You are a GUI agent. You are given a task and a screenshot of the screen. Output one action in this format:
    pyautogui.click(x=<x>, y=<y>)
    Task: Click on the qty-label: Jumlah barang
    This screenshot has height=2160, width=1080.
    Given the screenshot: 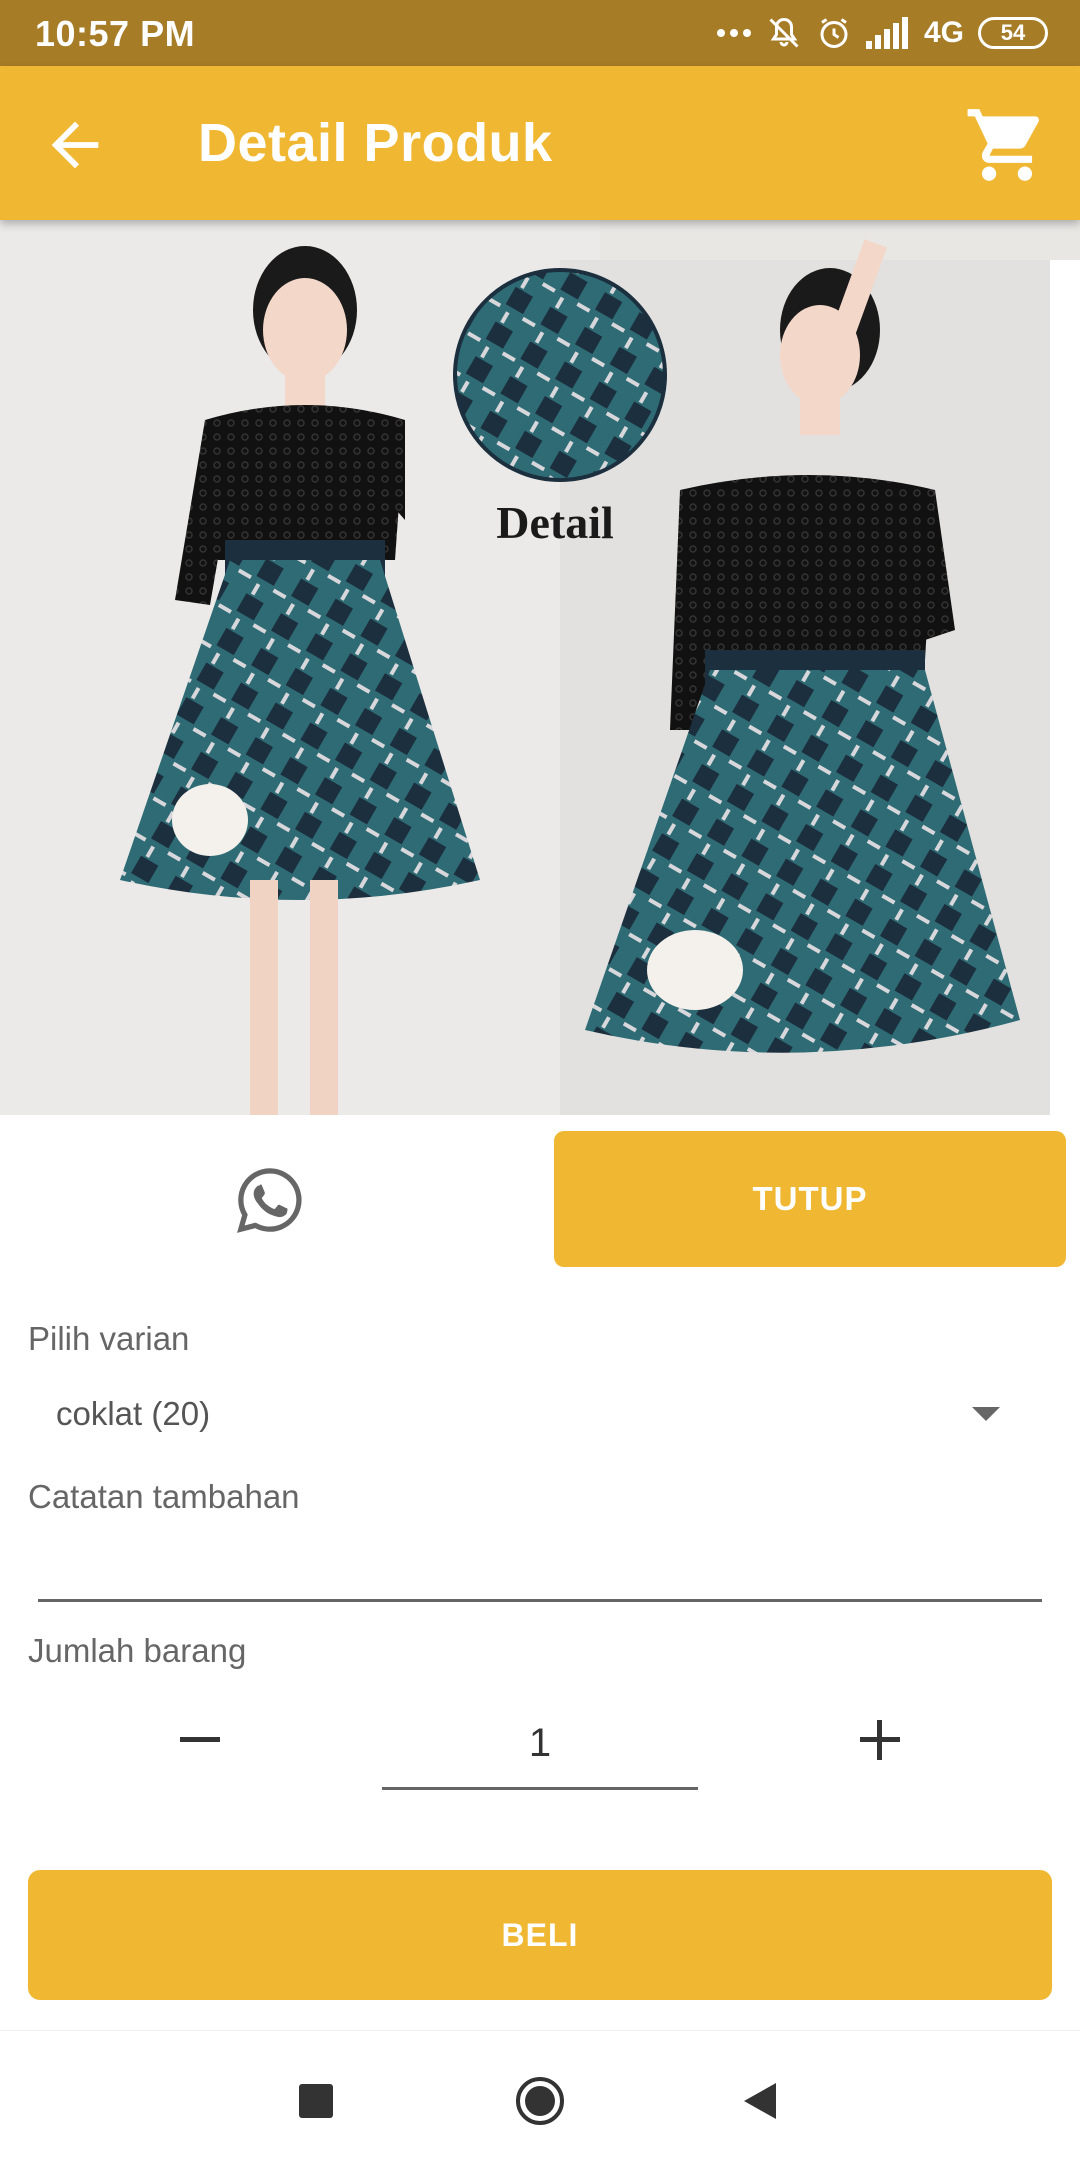 What is the action you would take?
    pyautogui.click(x=137, y=1650)
    